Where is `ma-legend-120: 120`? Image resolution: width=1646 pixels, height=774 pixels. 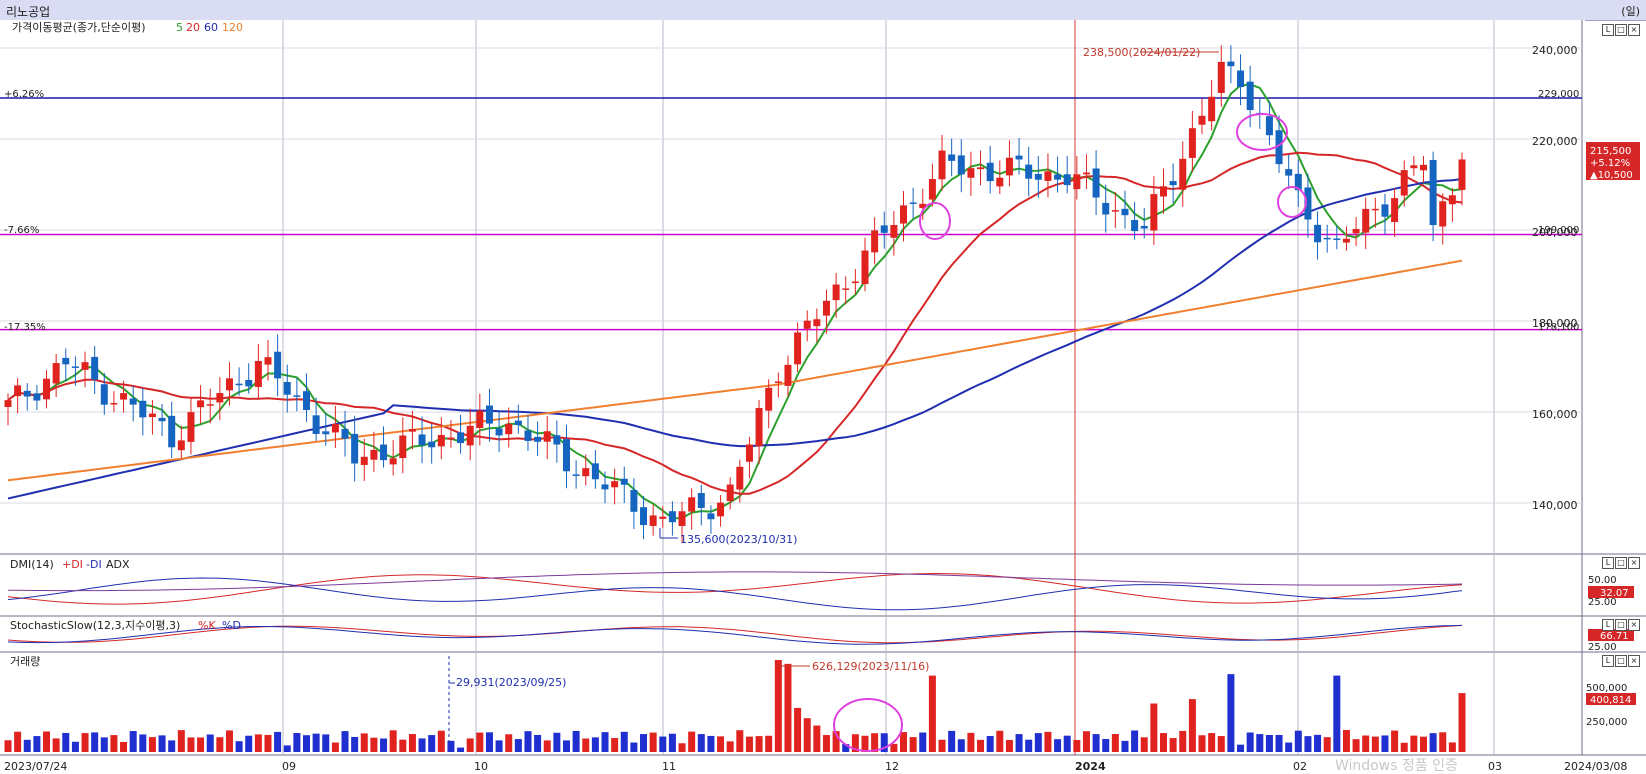
ma-legend-120: 120 is located at coordinates (232, 27).